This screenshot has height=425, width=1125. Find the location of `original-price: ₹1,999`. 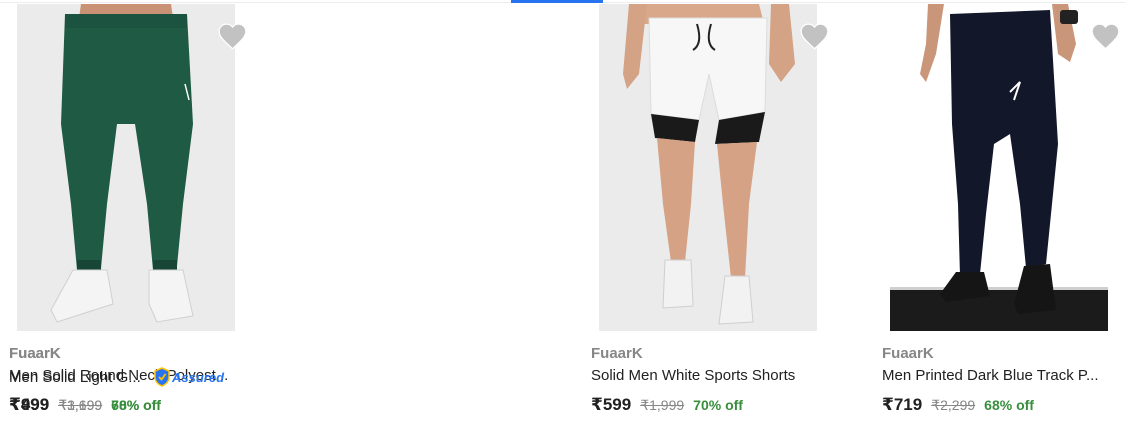

original-price: ₹1,999 is located at coordinates (662, 405).